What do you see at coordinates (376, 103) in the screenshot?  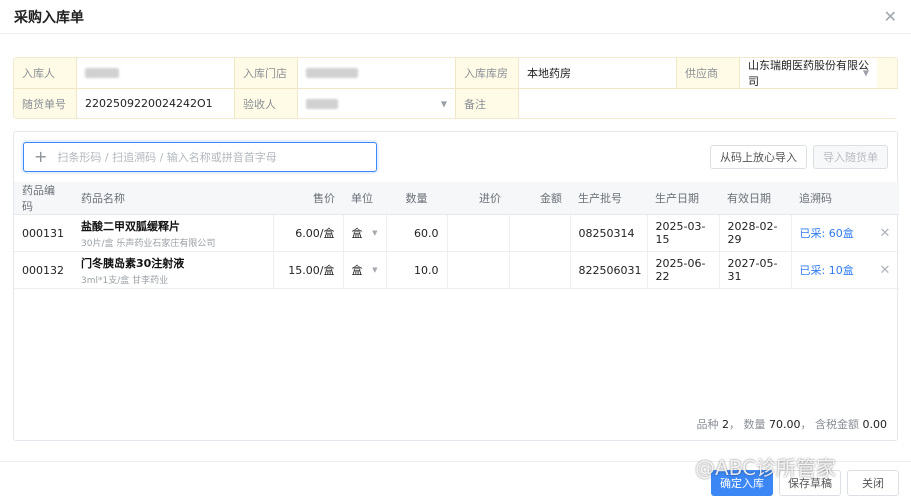 I see `inspector-select: ▼` at bounding box center [376, 103].